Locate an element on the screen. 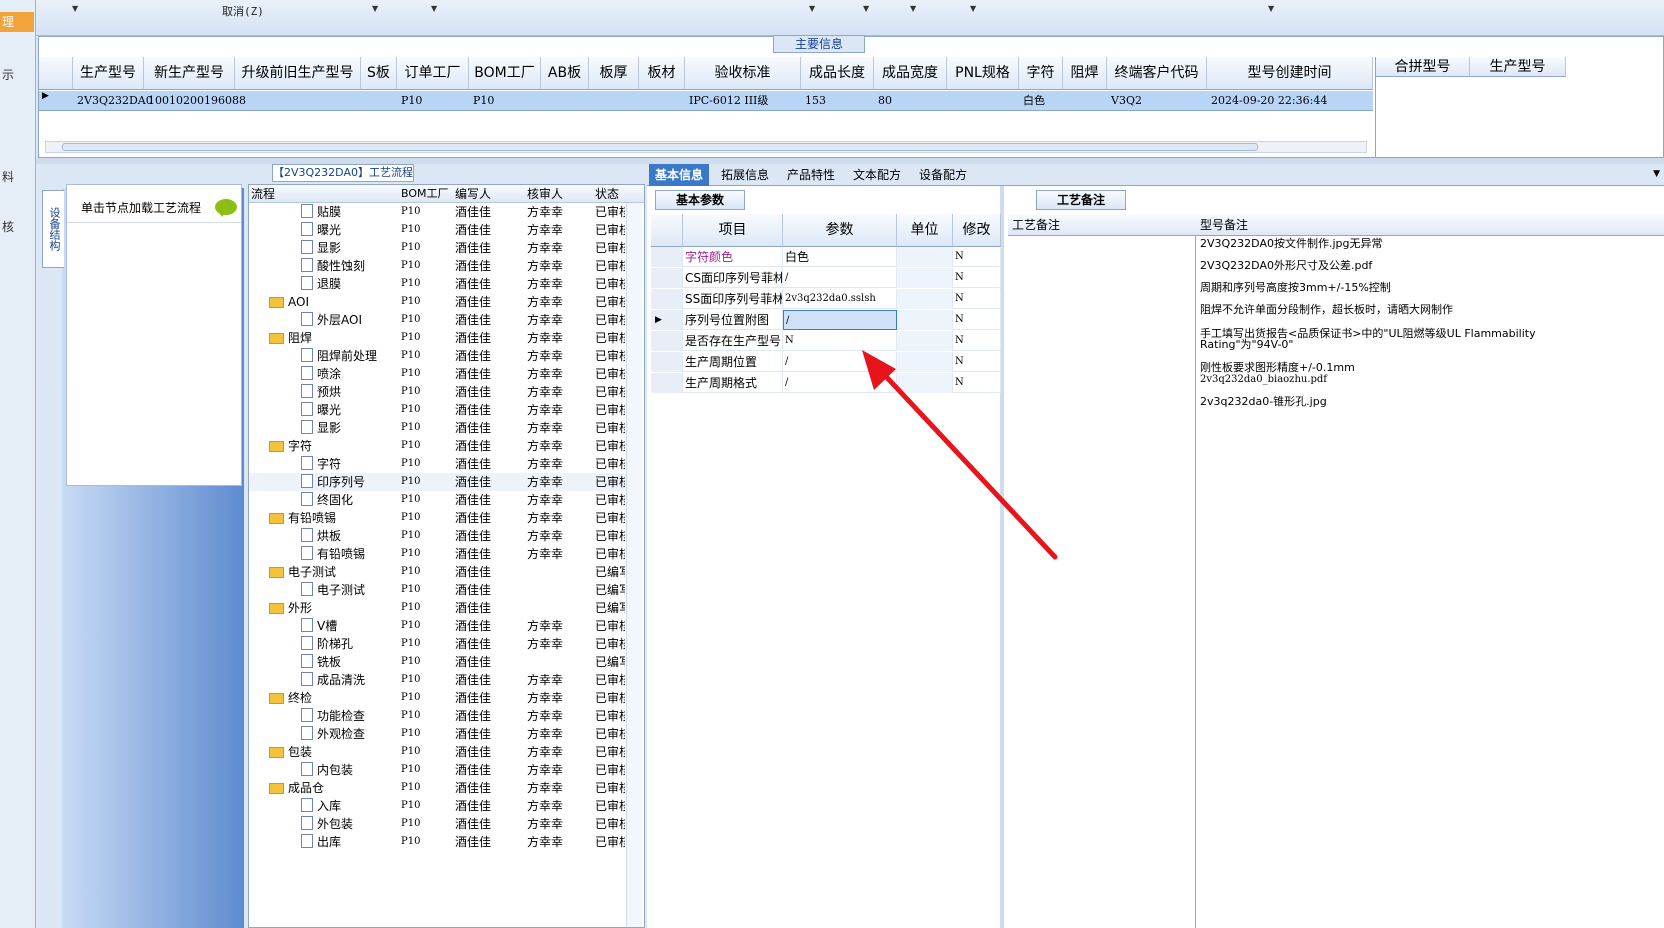 This screenshot has height=928, width=1664. process-remarks-column is located at coordinates (1102, 582).